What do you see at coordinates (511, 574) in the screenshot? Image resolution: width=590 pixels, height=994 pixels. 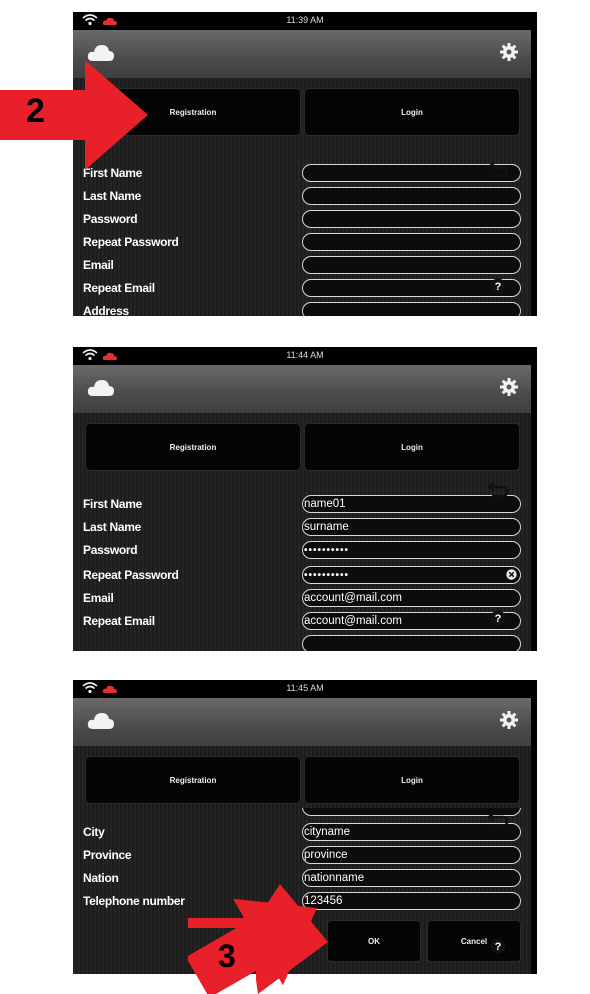 I see `clear-icon` at bounding box center [511, 574].